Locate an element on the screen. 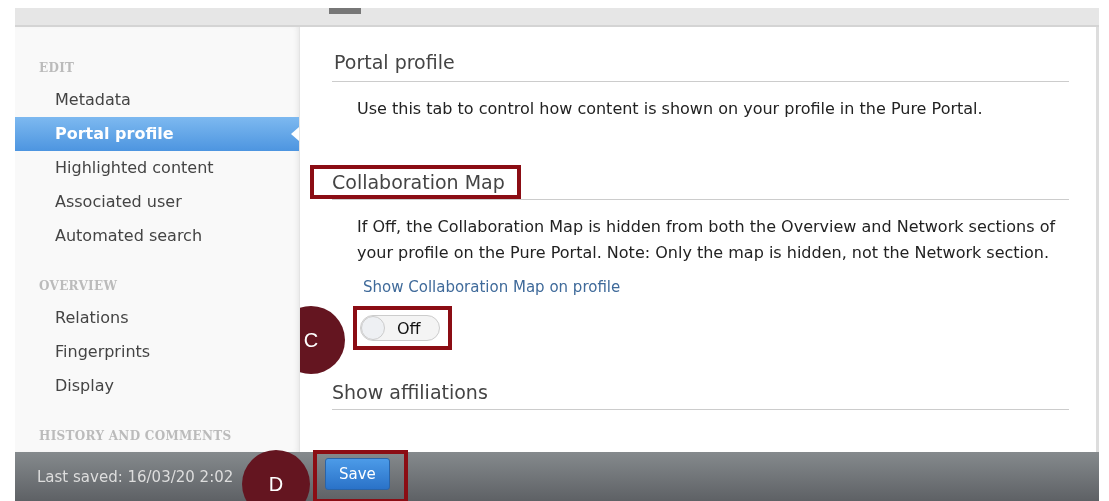  sidebar-item: Relations is located at coordinates (157, 318).